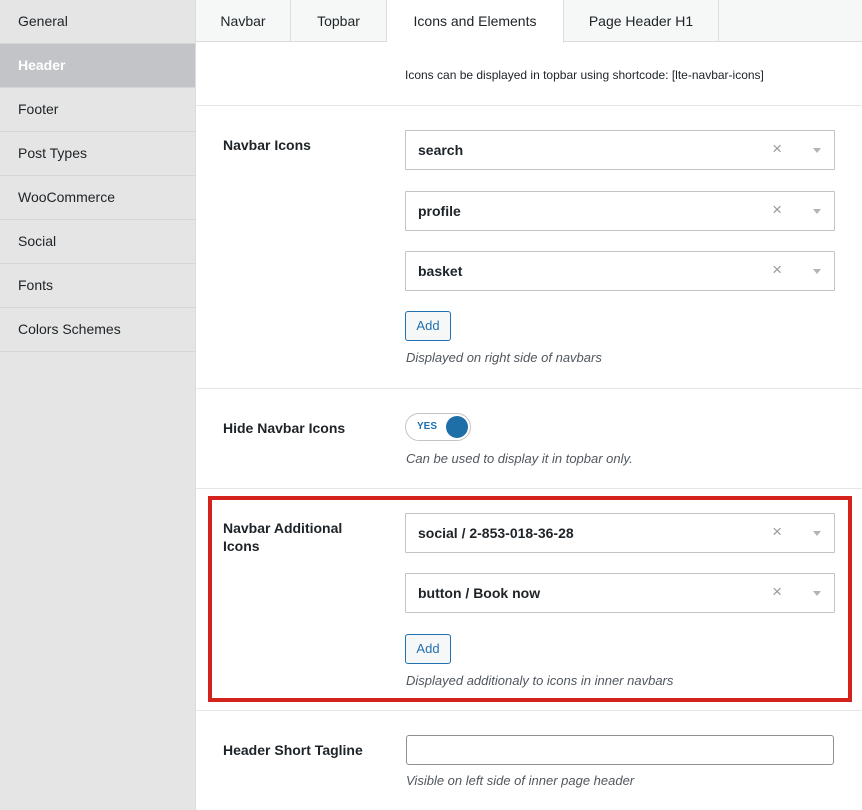  I want to click on sidebar-item-general: General, so click(97, 22).